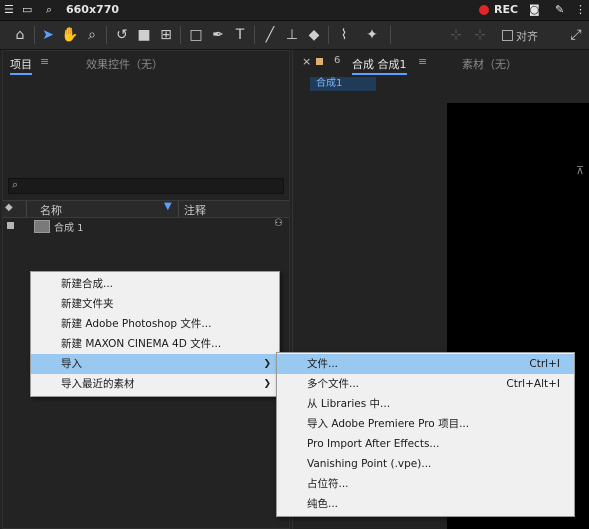  What do you see at coordinates (344, 35) in the screenshot?
I see `roto-brush-tool-icon: ⌇` at bounding box center [344, 35].